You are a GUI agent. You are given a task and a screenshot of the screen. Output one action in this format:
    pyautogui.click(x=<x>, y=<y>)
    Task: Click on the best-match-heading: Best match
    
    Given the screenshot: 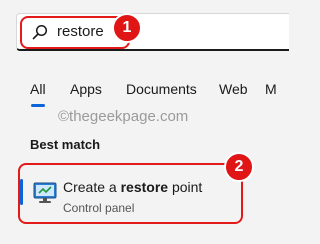 What is the action you would take?
    pyautogui.click(x=65, y=144)
    